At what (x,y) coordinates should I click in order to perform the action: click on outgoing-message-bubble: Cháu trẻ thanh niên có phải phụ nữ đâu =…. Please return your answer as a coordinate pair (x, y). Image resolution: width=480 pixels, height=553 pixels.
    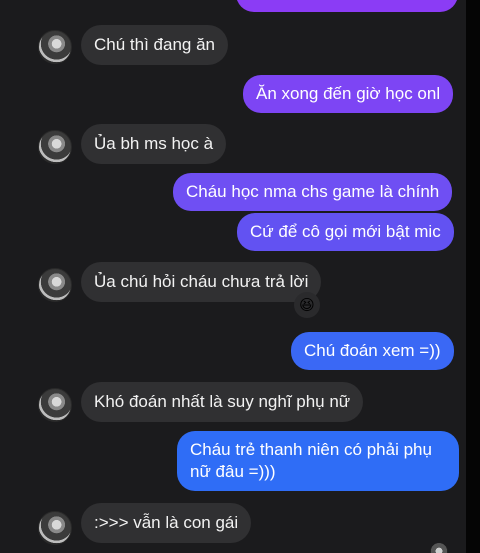
    Looking at the image, I should click on (318, 461).